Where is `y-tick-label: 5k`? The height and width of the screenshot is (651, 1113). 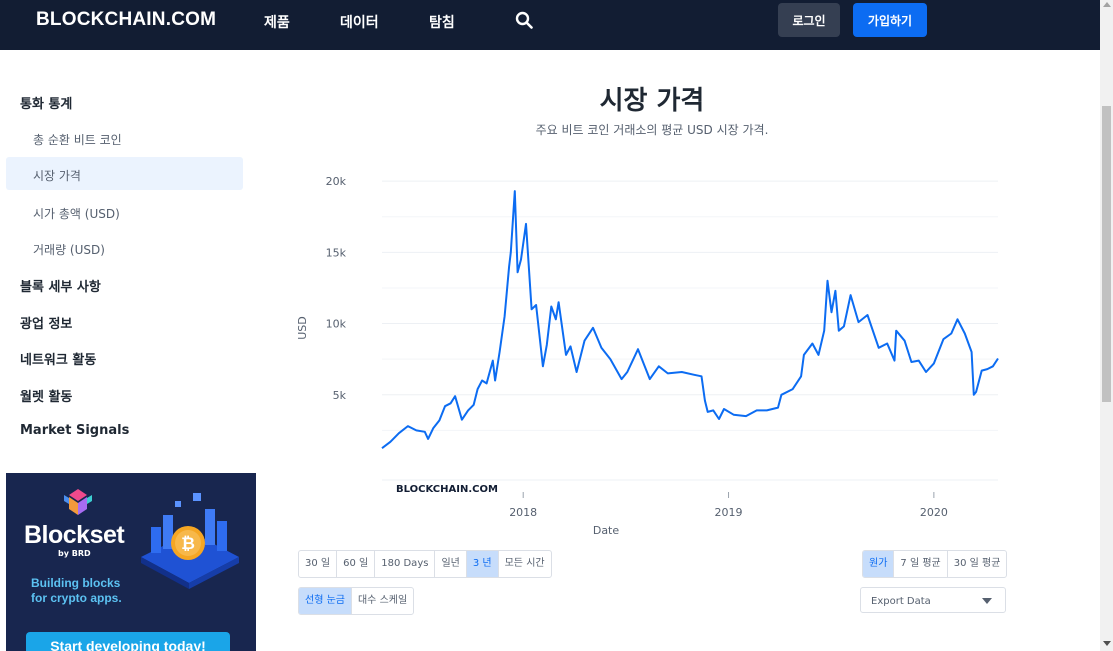
y-tick-label: 5k is located at coordinates (340, 395).